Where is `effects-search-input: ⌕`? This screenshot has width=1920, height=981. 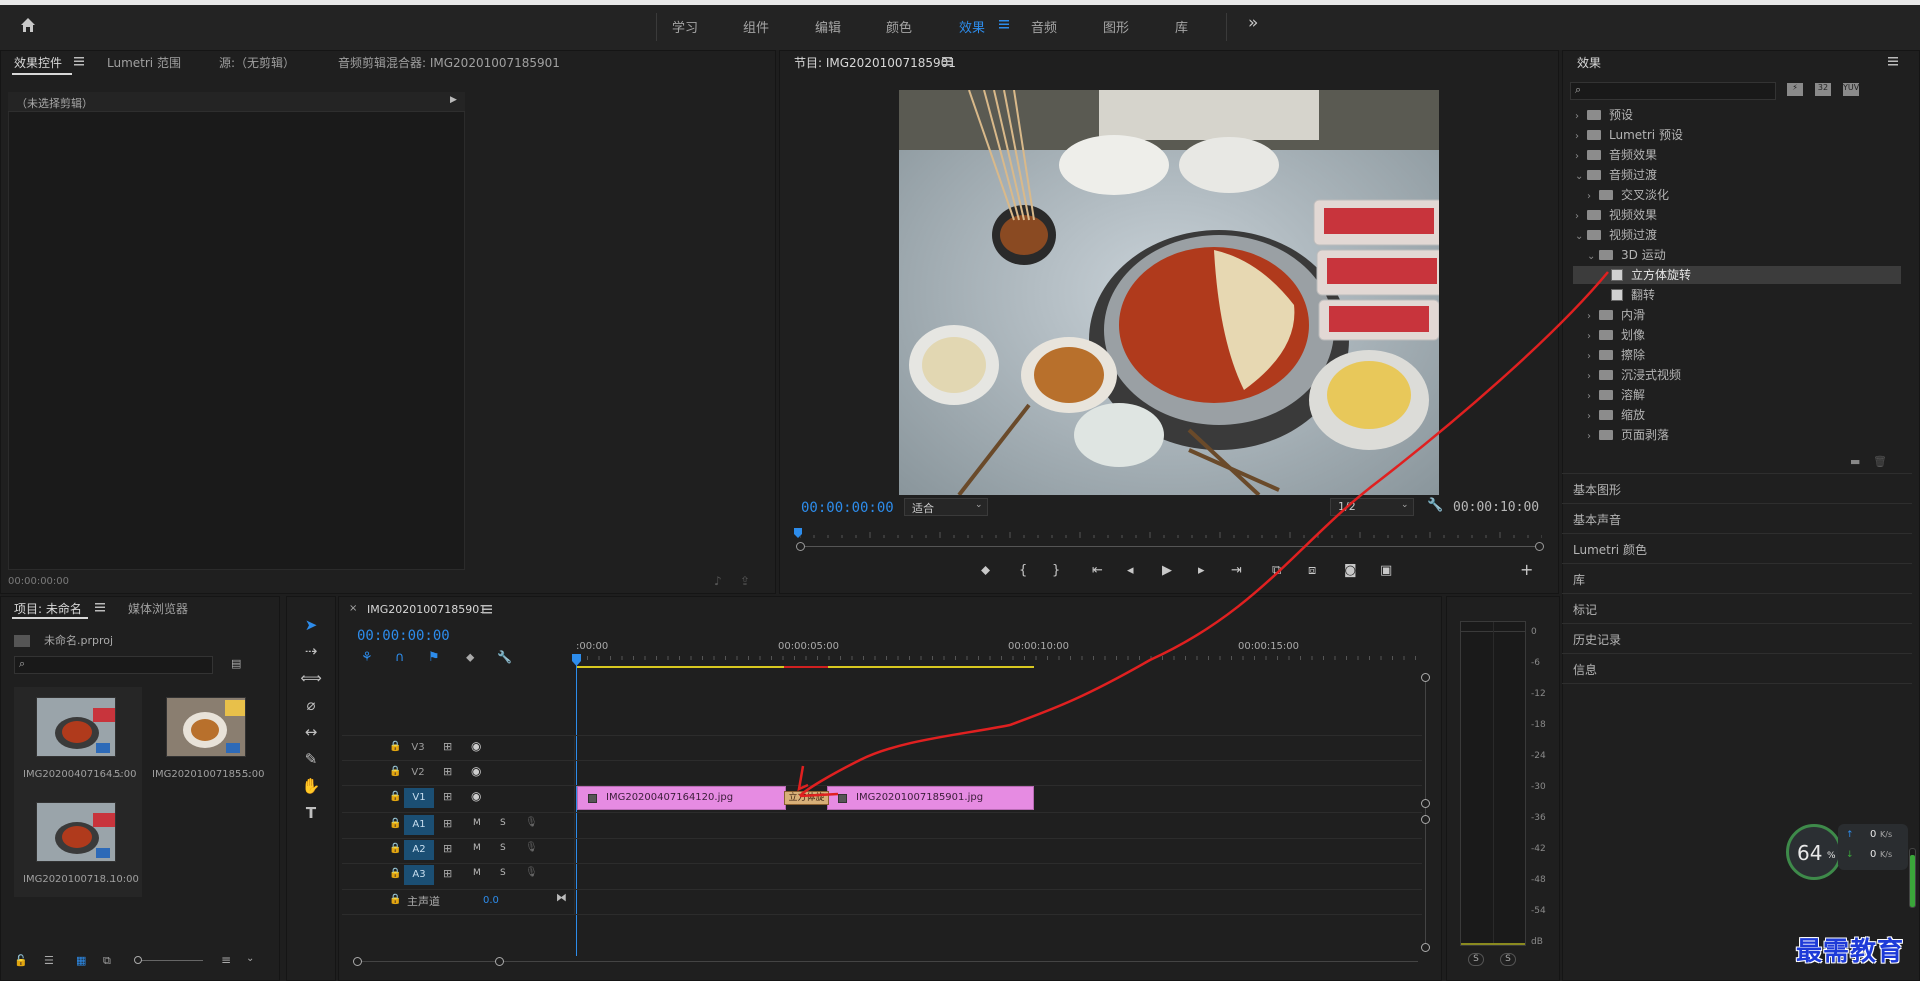
effects-search-input: ⌕ is located at coordinates (1673, 91).